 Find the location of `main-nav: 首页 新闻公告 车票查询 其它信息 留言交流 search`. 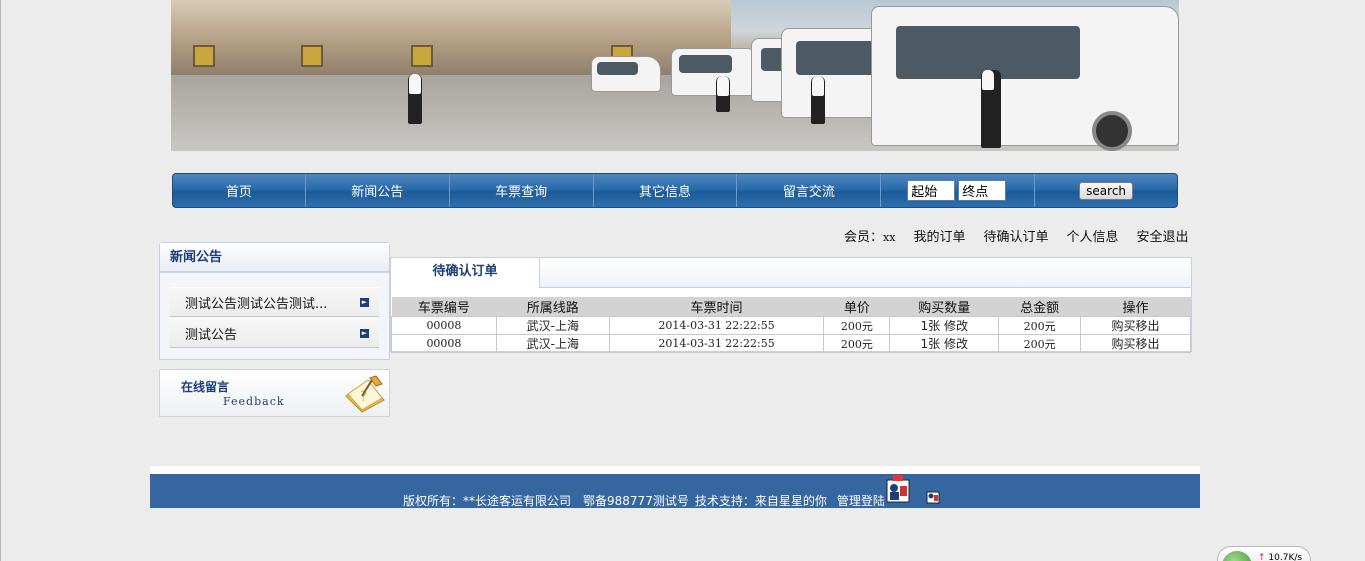

main-nav: 首页 新闻公告 车票查询 其它信息 留言交流 search is located at coordinates (675, 190).